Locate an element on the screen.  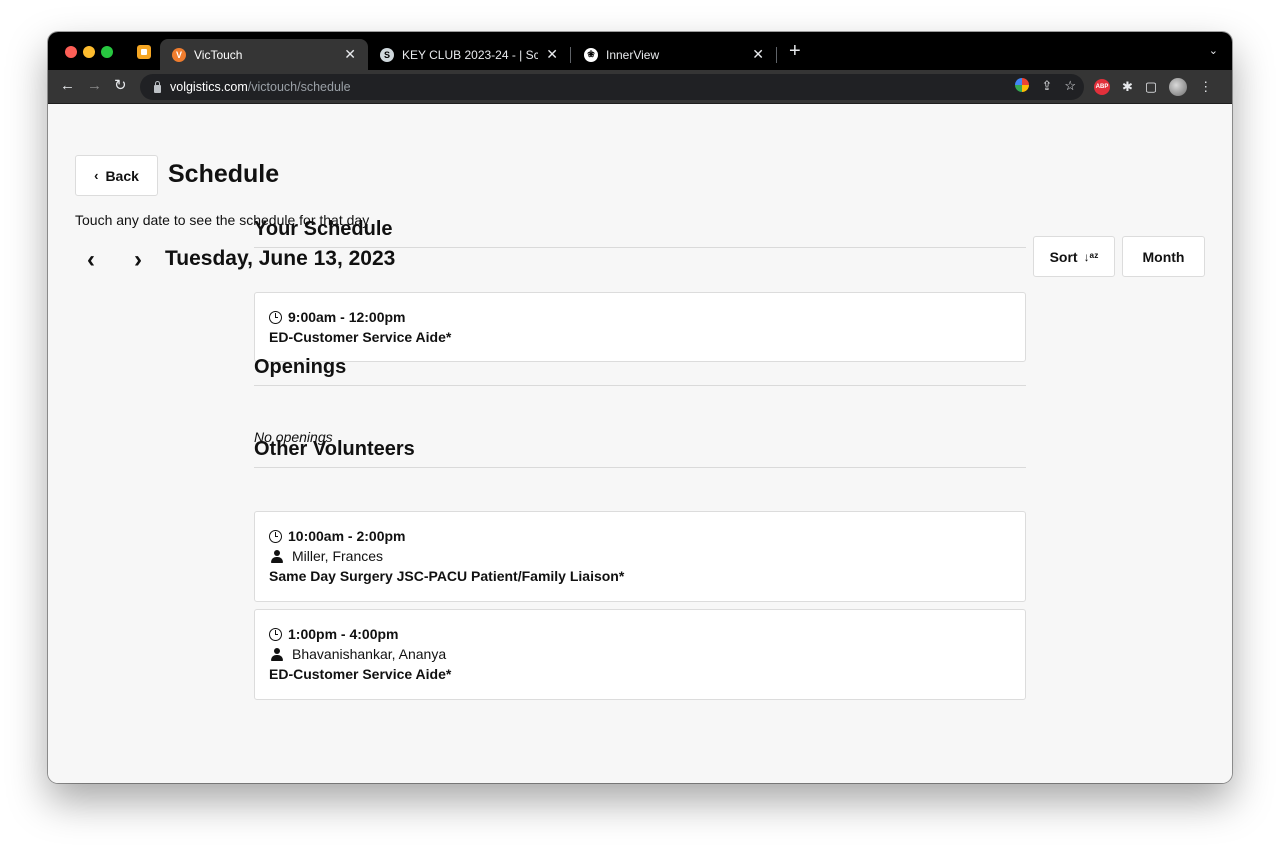
extensions-puzzle-icon: ✱ is located at coordinates (1127, 87).